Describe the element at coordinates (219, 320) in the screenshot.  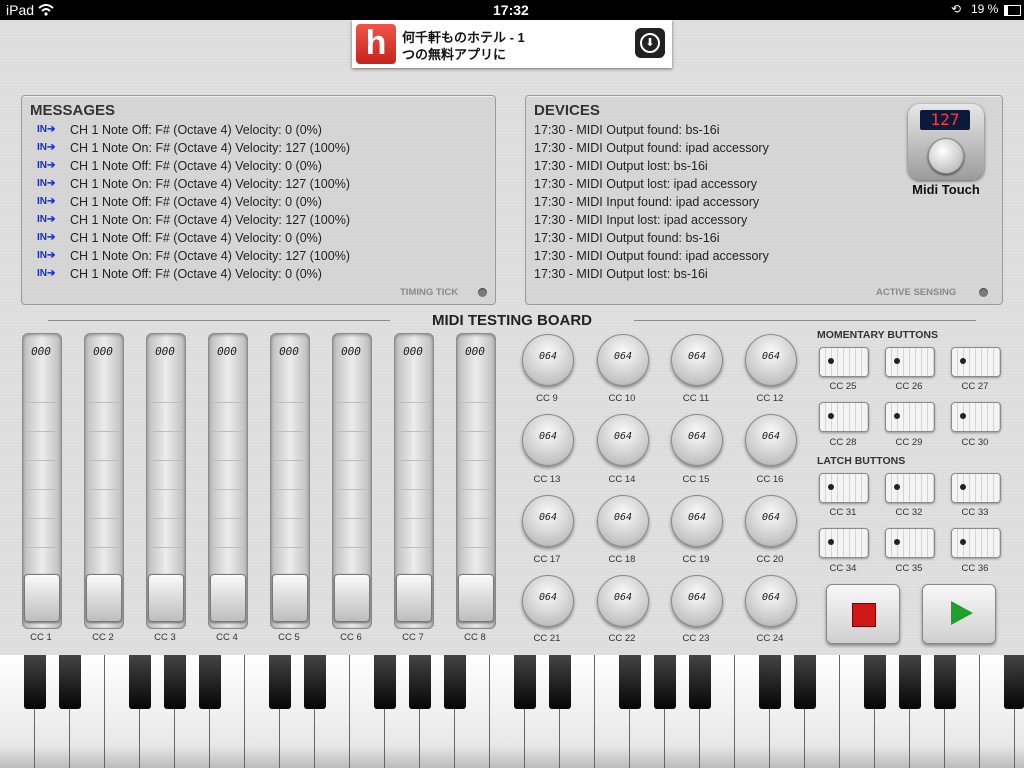
I see `divider-left` at that location.